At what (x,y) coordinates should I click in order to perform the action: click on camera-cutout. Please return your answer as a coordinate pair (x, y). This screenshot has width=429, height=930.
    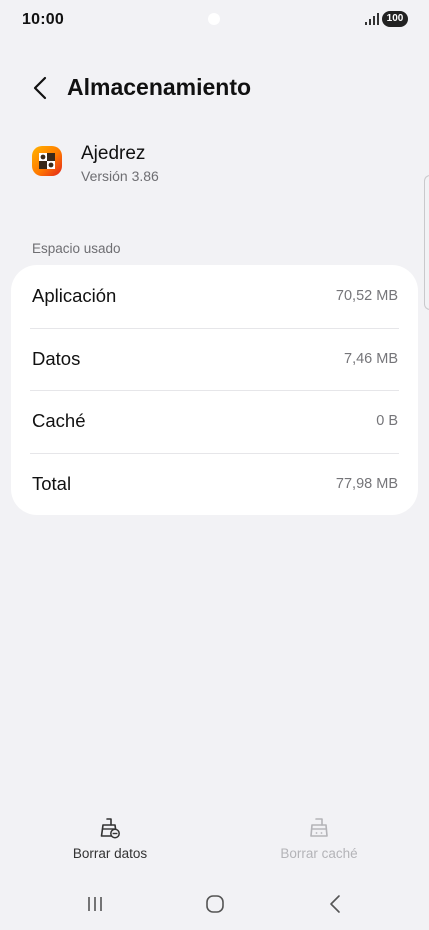
    Looking at the image, I should click on (214, 19).